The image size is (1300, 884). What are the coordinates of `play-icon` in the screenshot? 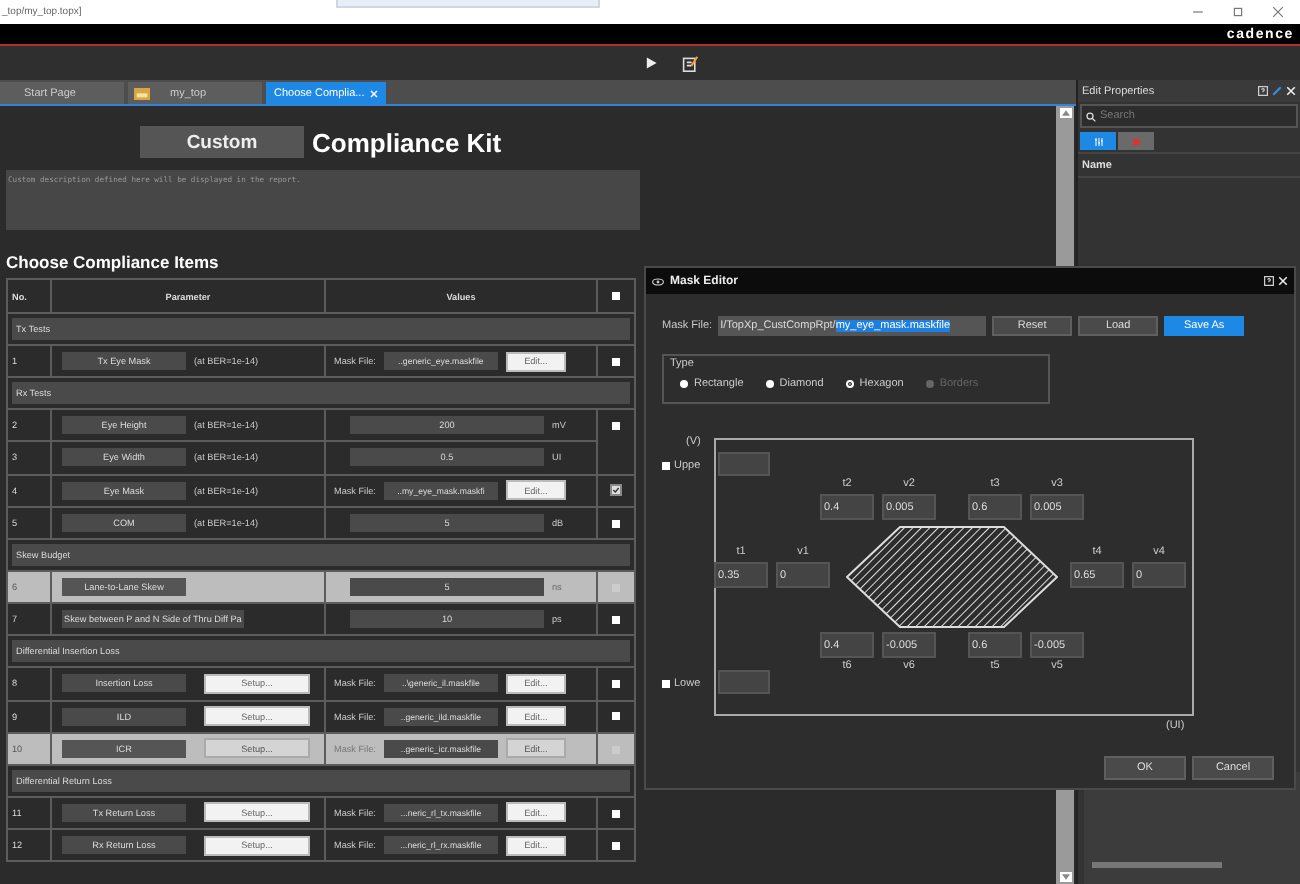 It's located at (650, 63).